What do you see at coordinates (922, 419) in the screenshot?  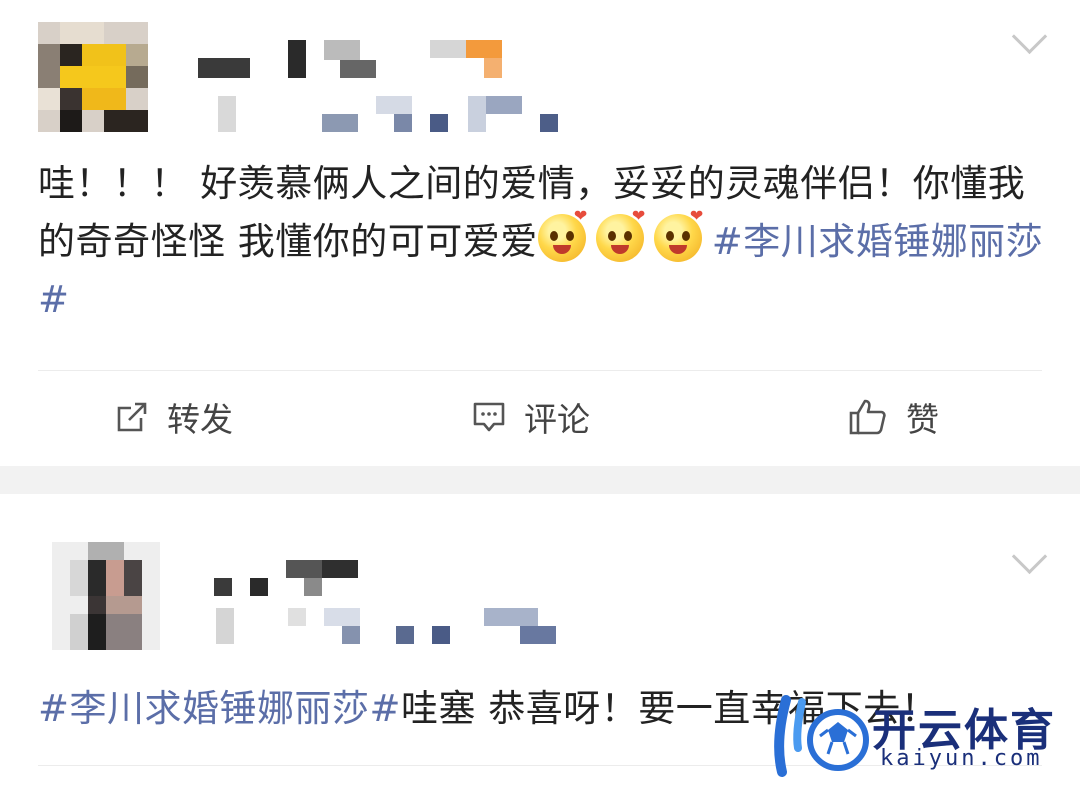 I see `like-label: 赞` at bounding box center [922, 419].